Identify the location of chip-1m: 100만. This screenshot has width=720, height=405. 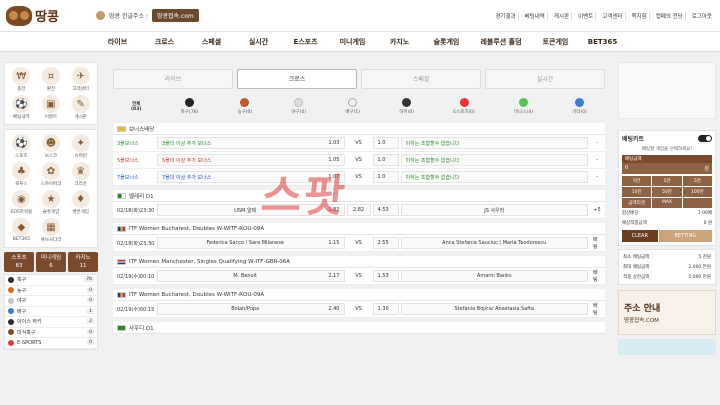
(697, 192).